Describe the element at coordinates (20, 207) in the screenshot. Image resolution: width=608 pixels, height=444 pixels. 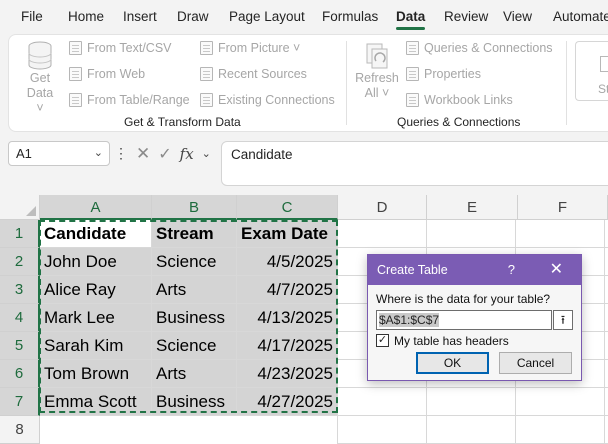
I see `select-all-button` at that location.